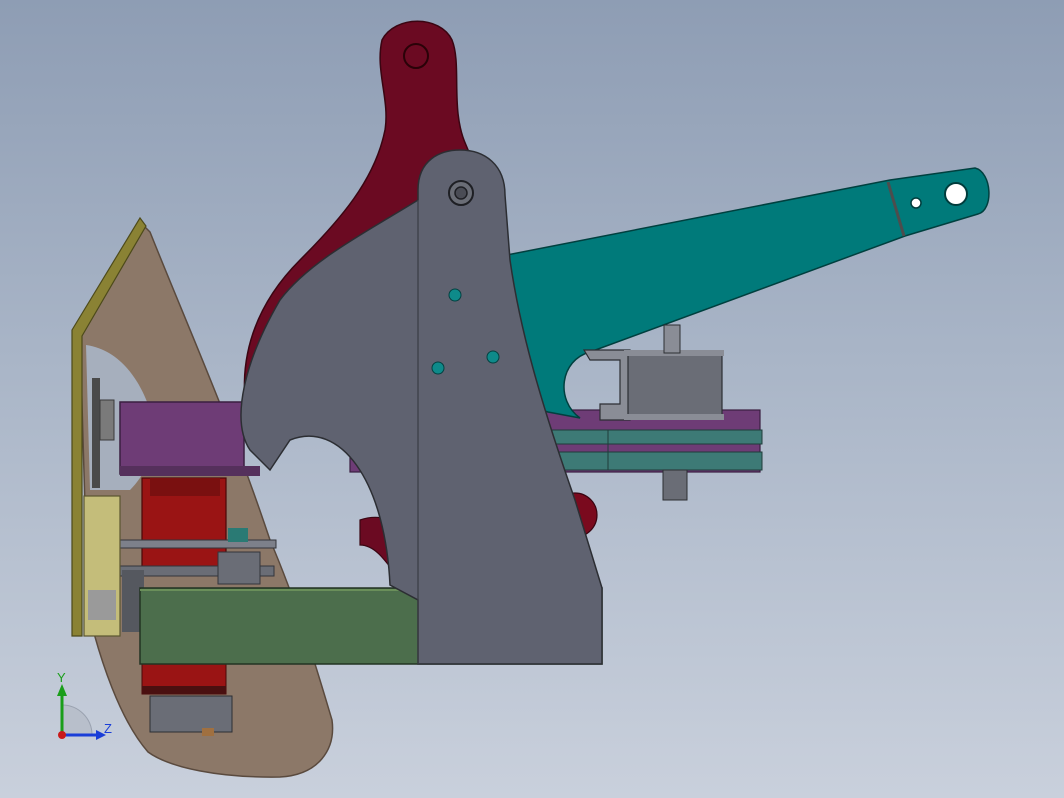  Describe the element at coordinates (191, 714) in the screenshot. I see `bottom-roller` at that location.